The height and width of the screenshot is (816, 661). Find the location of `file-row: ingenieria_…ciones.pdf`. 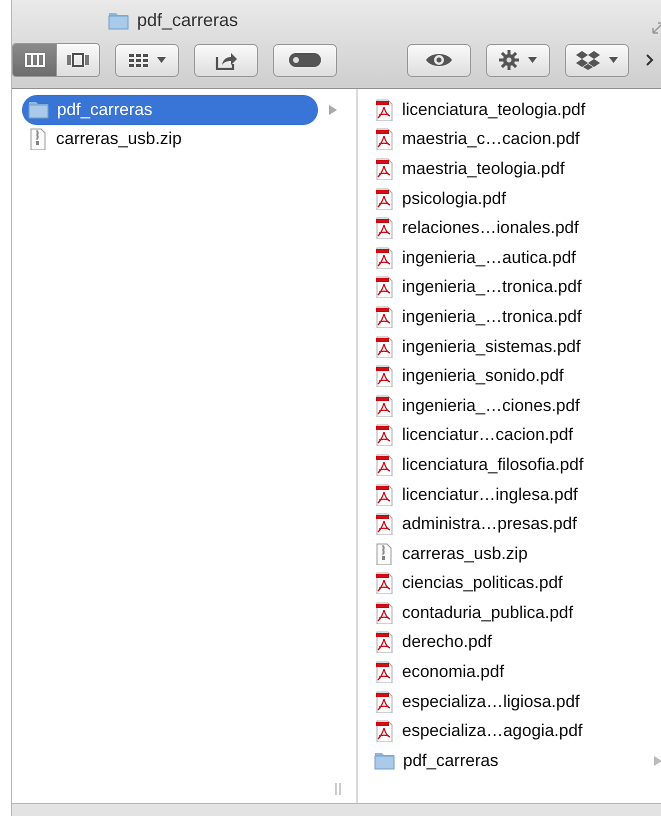

file-row: ingenieria_…ciones.pdf is located at coordinates (514, 405).